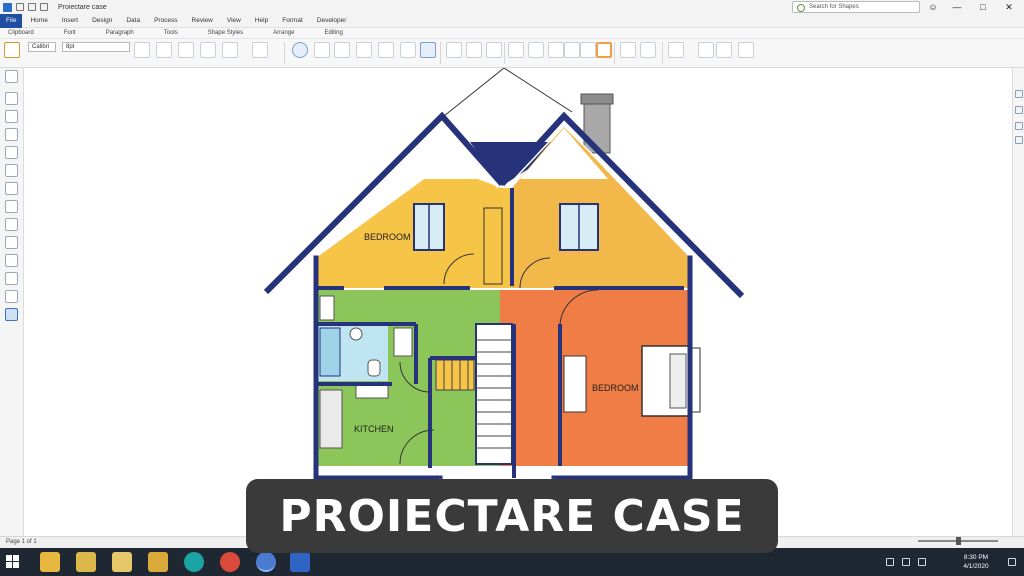 The height and width of the screenshot is (576, 1024). What do you see at coordinates (300, 562) in the screenshot?
I see `visio-taskbar-icon` at bounding box center [300, 562].